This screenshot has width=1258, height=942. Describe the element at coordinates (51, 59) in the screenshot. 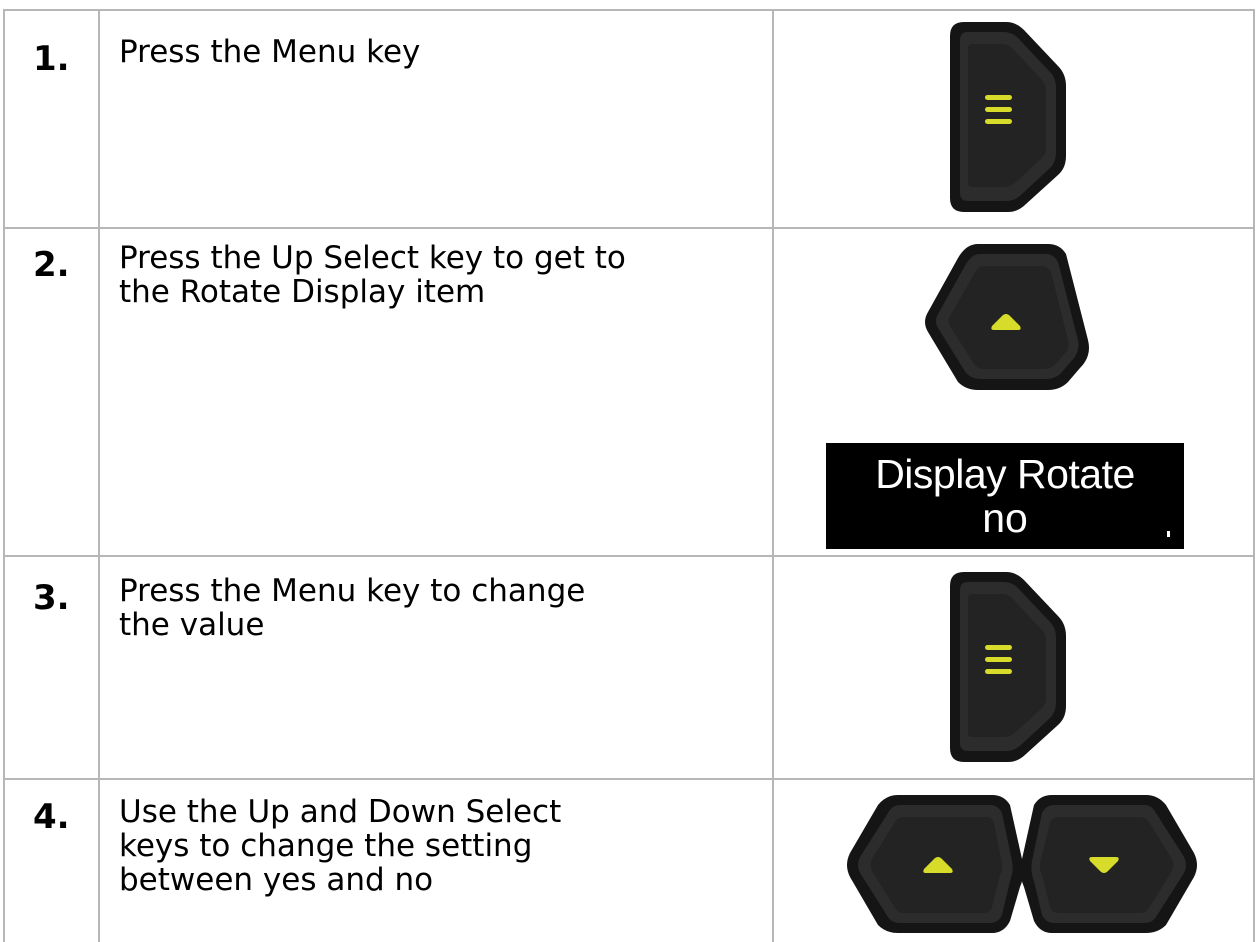

I see `step-number: 1.` at that location.